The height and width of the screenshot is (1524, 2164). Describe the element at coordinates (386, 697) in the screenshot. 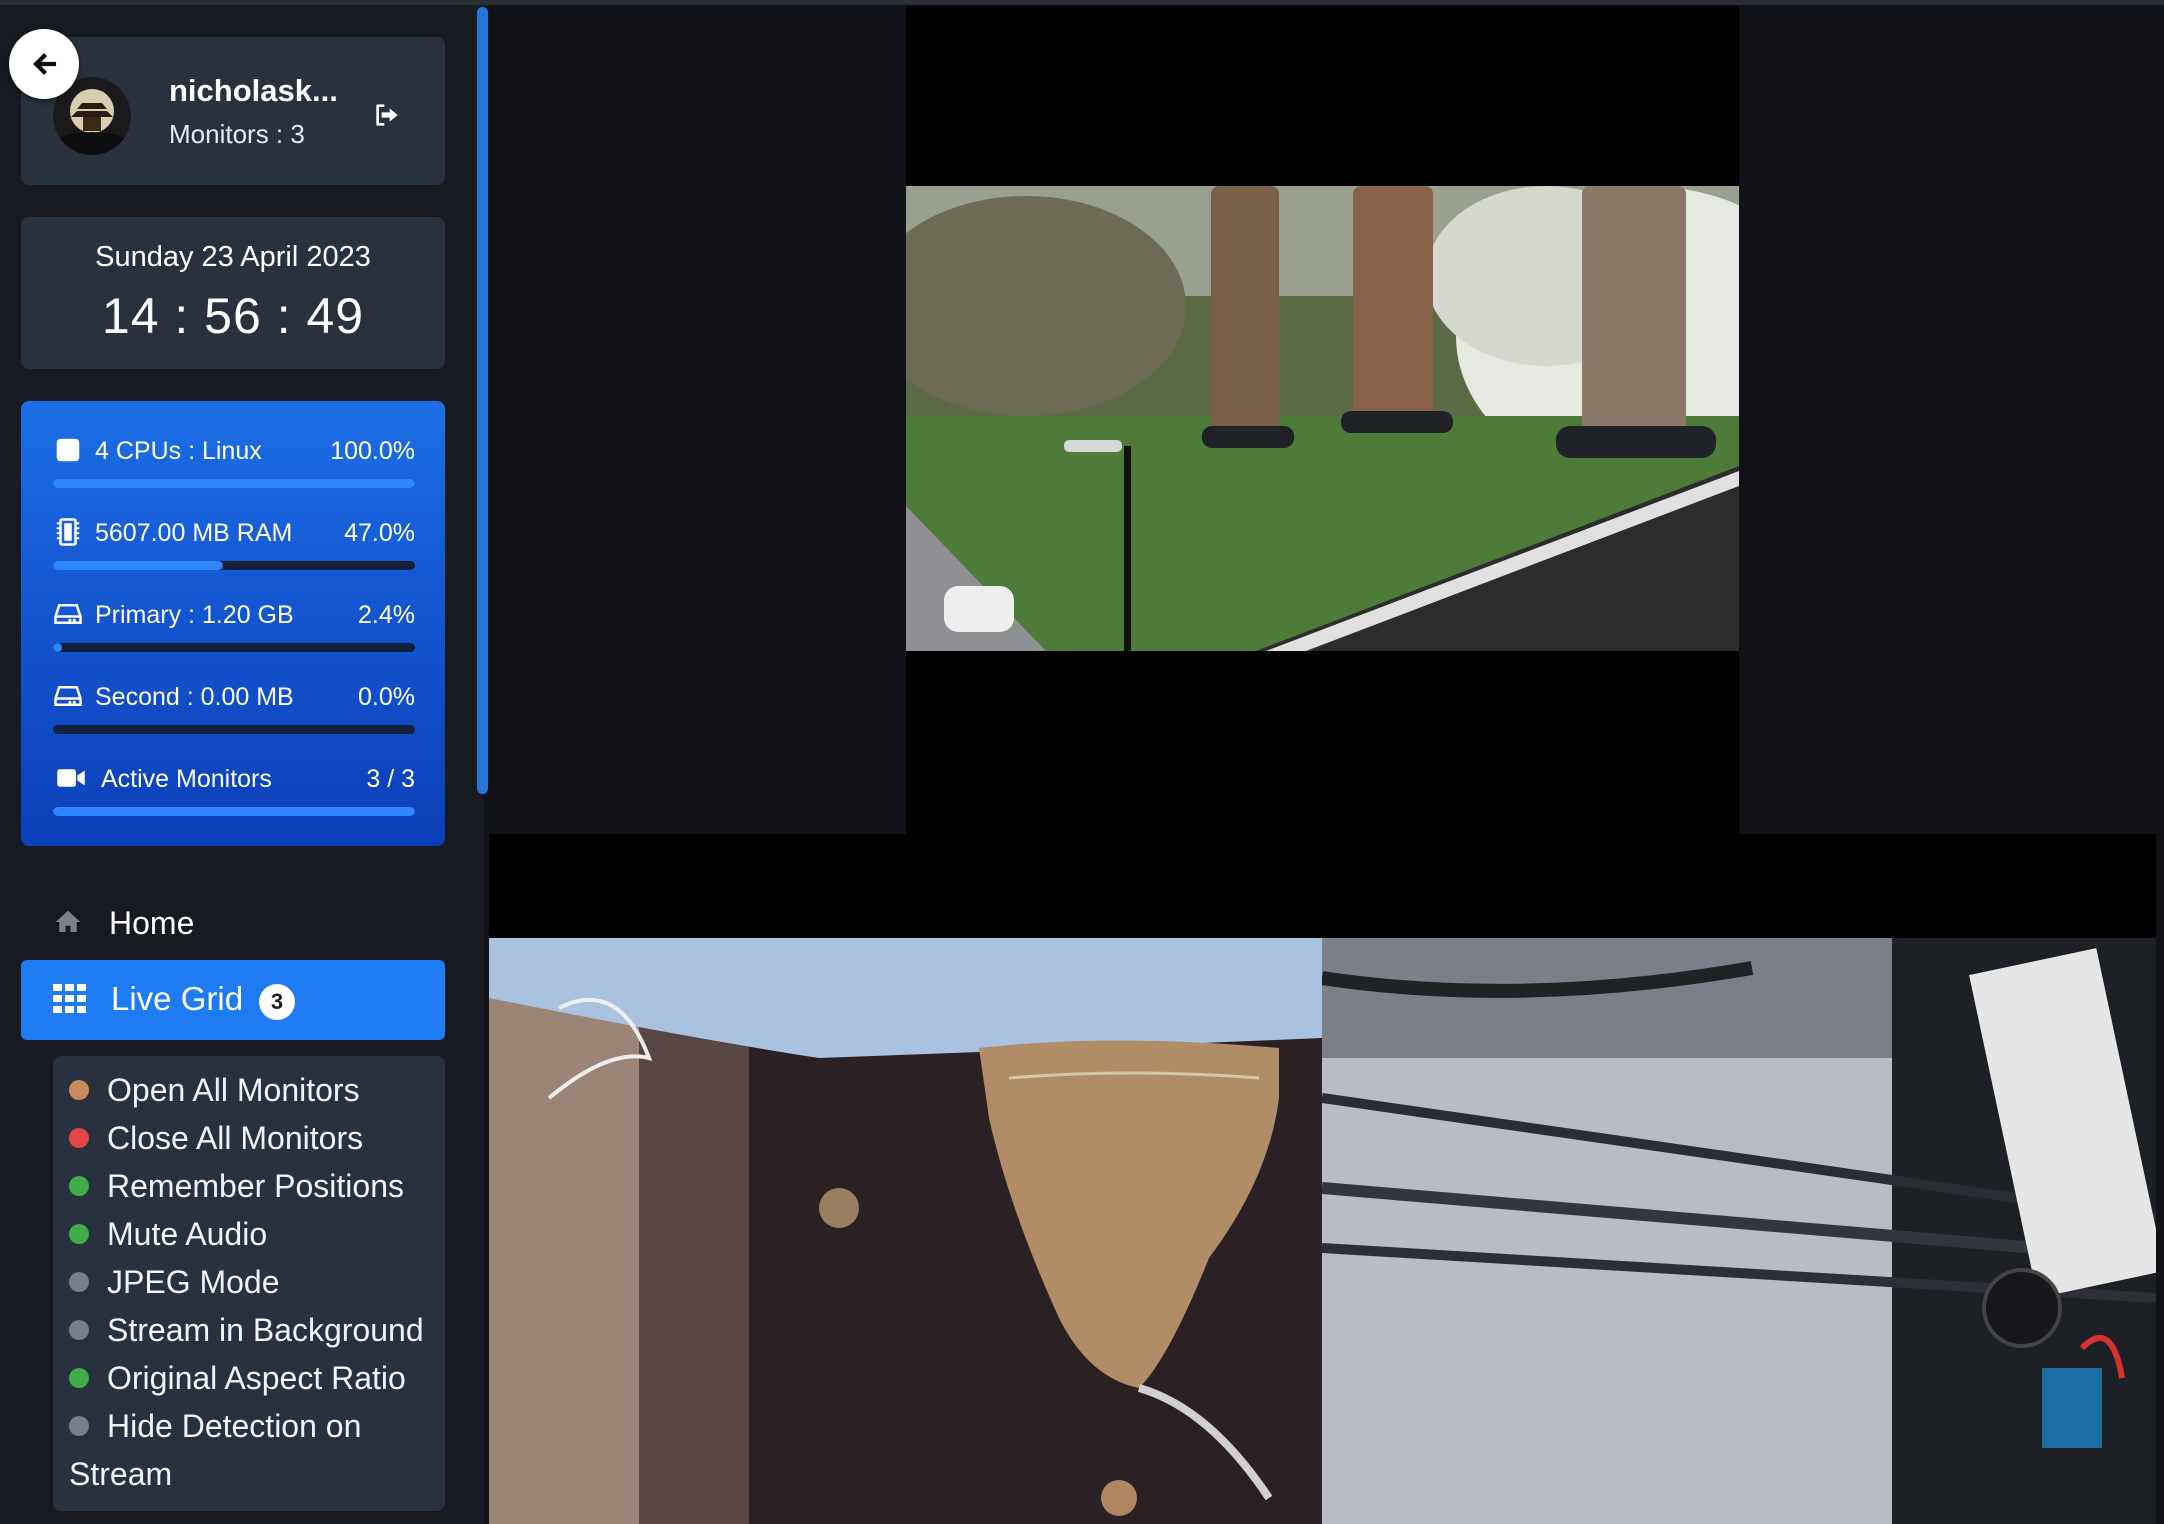

I see `stat-value: 0.0%` at that location.